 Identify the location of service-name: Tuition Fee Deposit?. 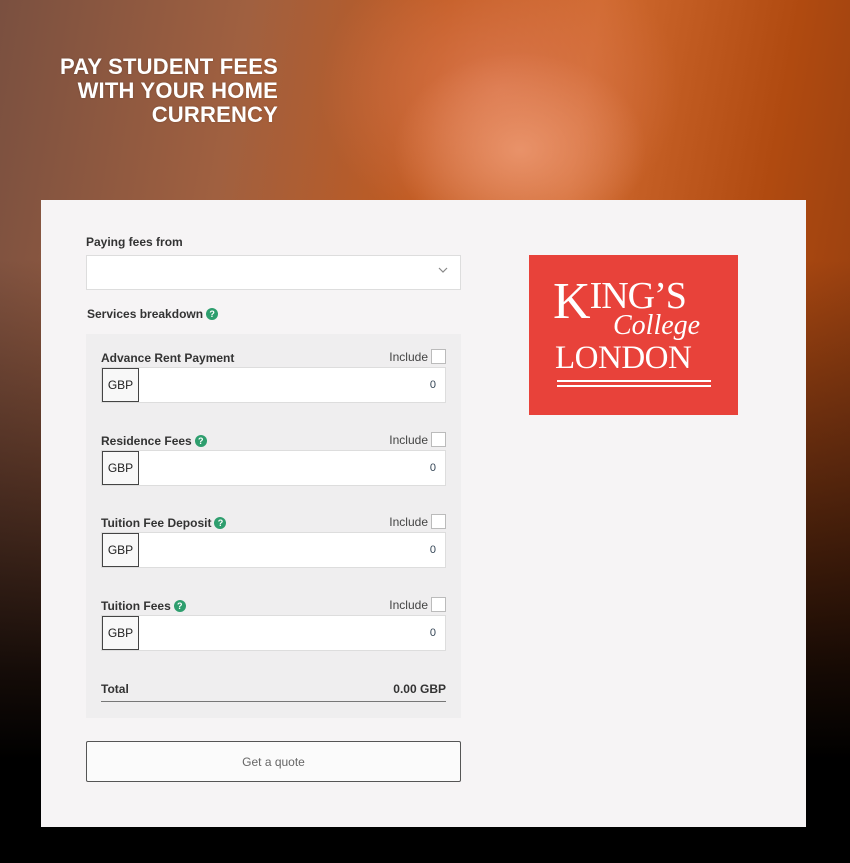
(164, 523).